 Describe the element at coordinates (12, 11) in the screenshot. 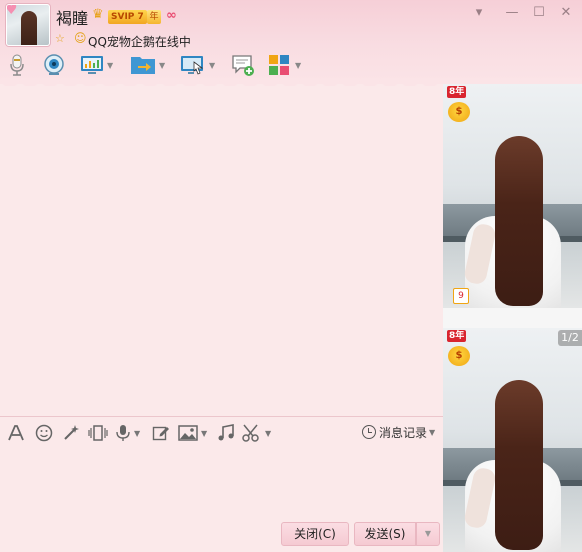

I see `heart-icon: ♥` at that location.